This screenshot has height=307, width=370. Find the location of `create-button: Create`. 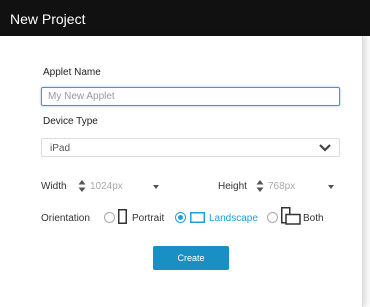

create-button: Create is located at coordinates (191, 258).